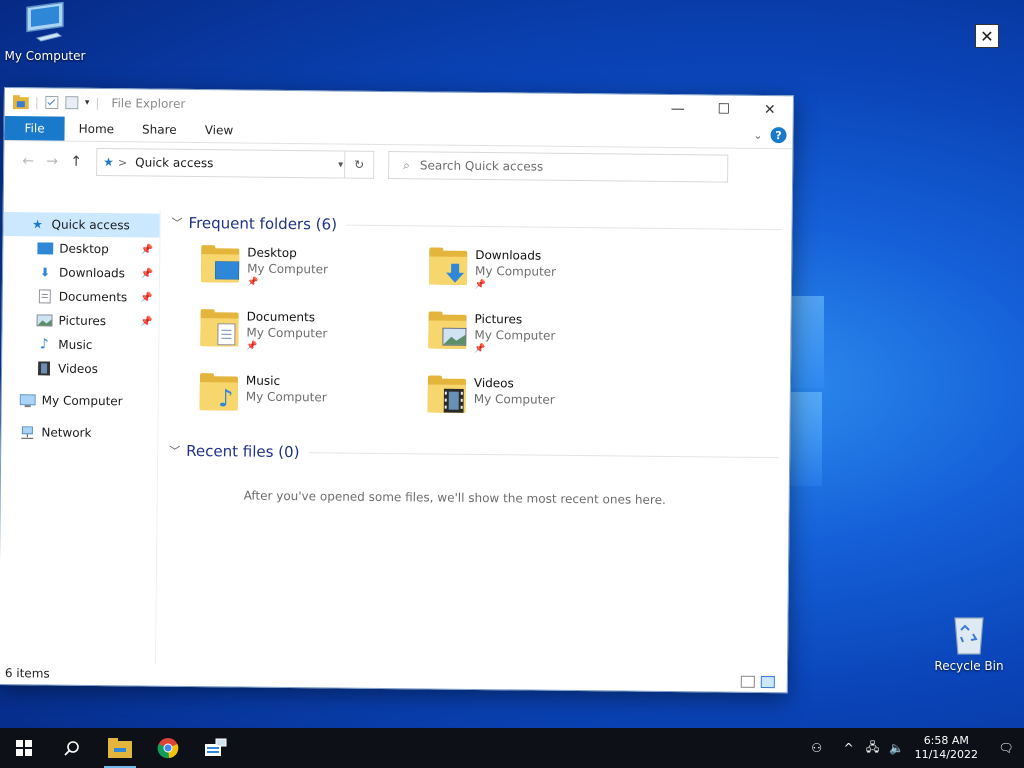  Describe the element at coordinates (313, 270) in the screenshot. I see `folder-tile-desktop: Desktop My Computer 📌` at that location.